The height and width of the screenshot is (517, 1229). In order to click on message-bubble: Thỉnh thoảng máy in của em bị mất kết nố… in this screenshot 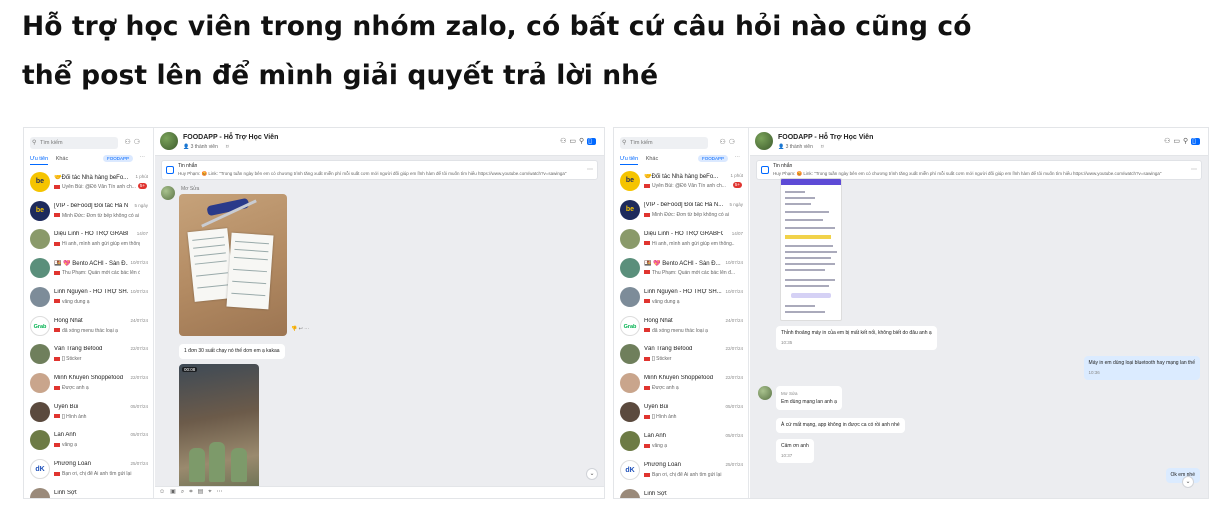, I will do `click(856, 338)`.